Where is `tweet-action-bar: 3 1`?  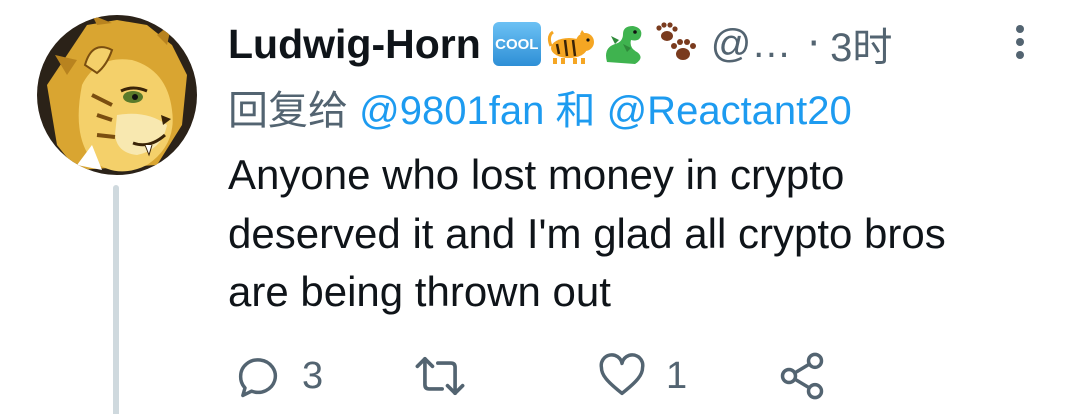 tweet-action-bar: 3 1 is located at coordinates (638, 376).